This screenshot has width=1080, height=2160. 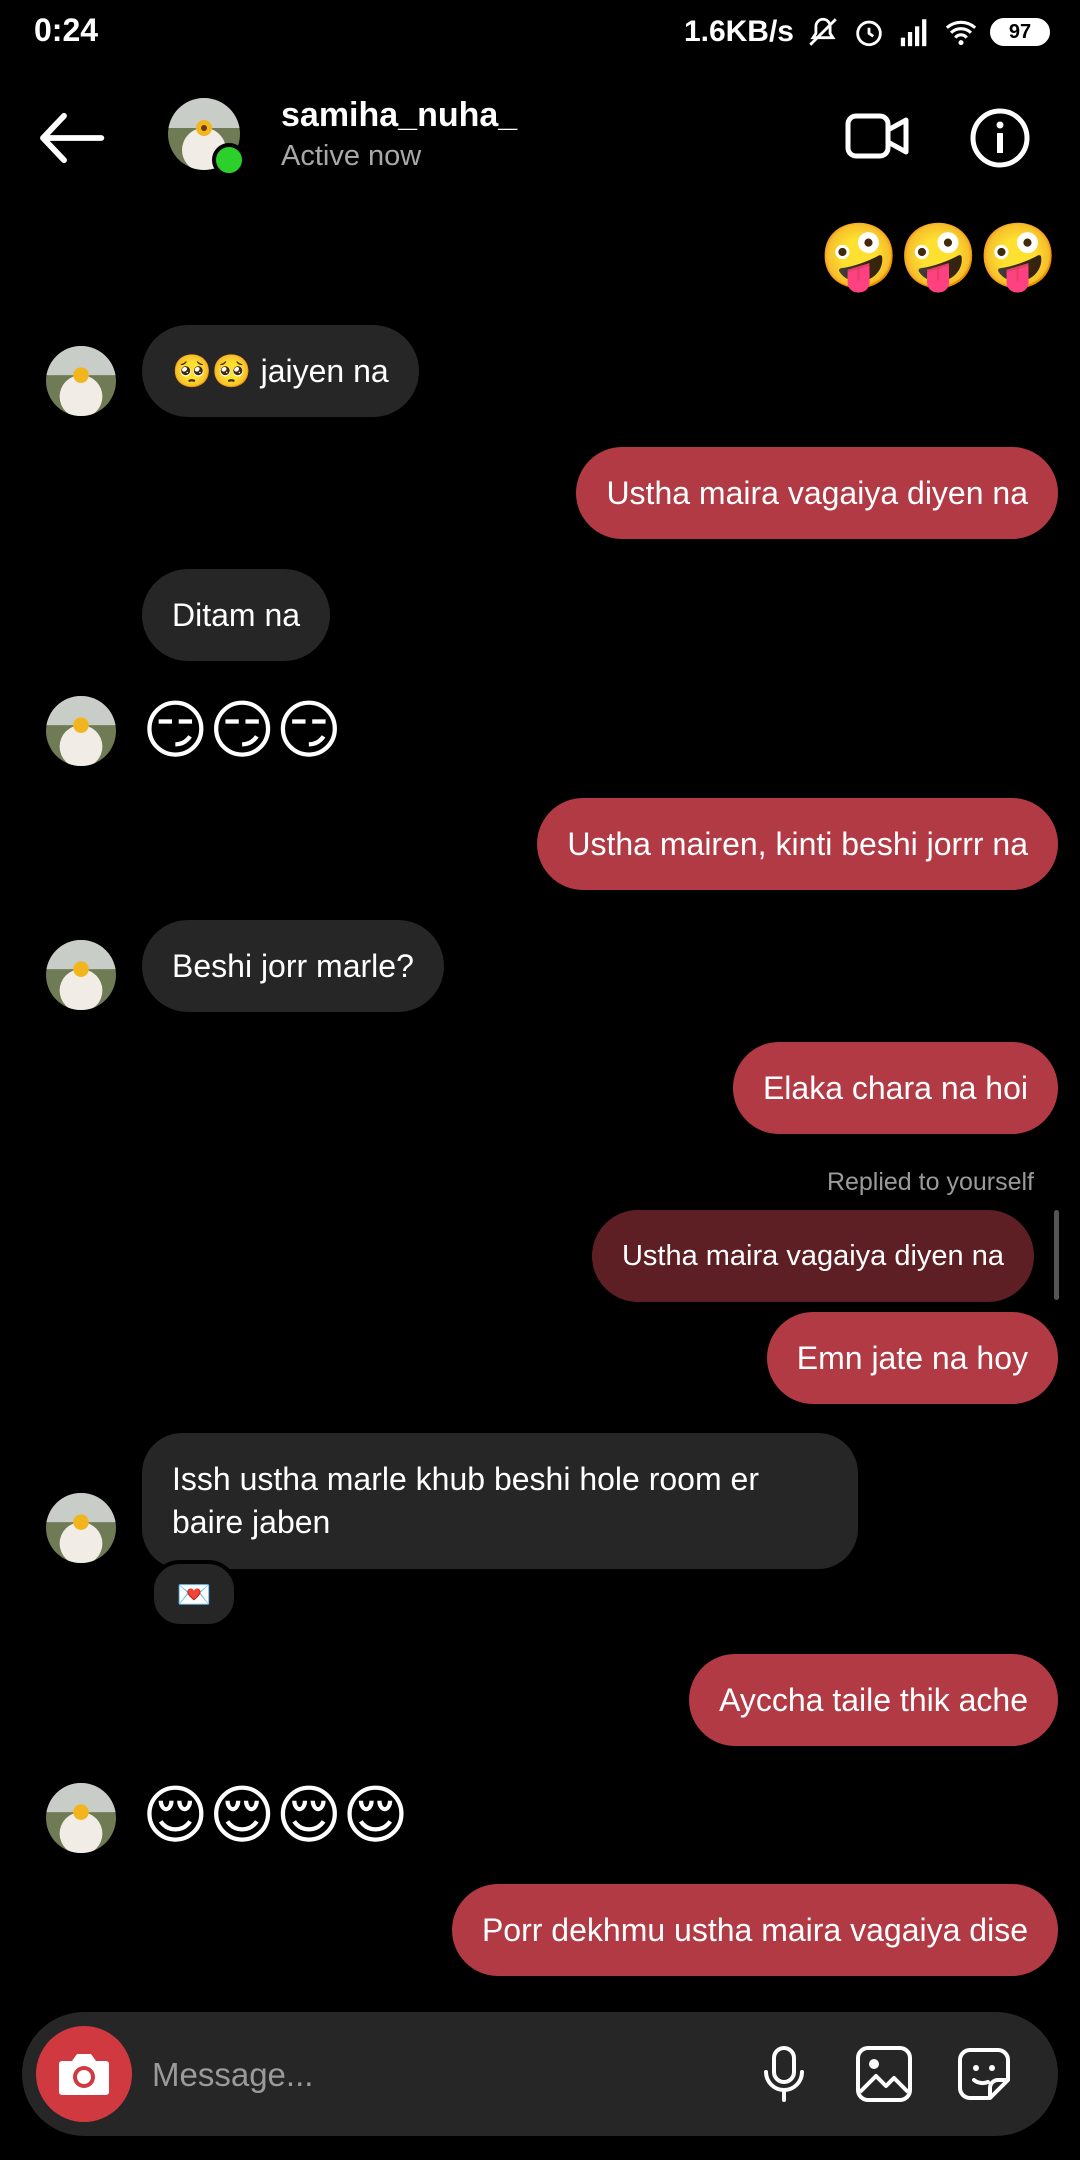 What do you see at coordinates (194, 1594) in the screenshot?
I see `message-reaction: 💌` at bounding box center [194, 1594].